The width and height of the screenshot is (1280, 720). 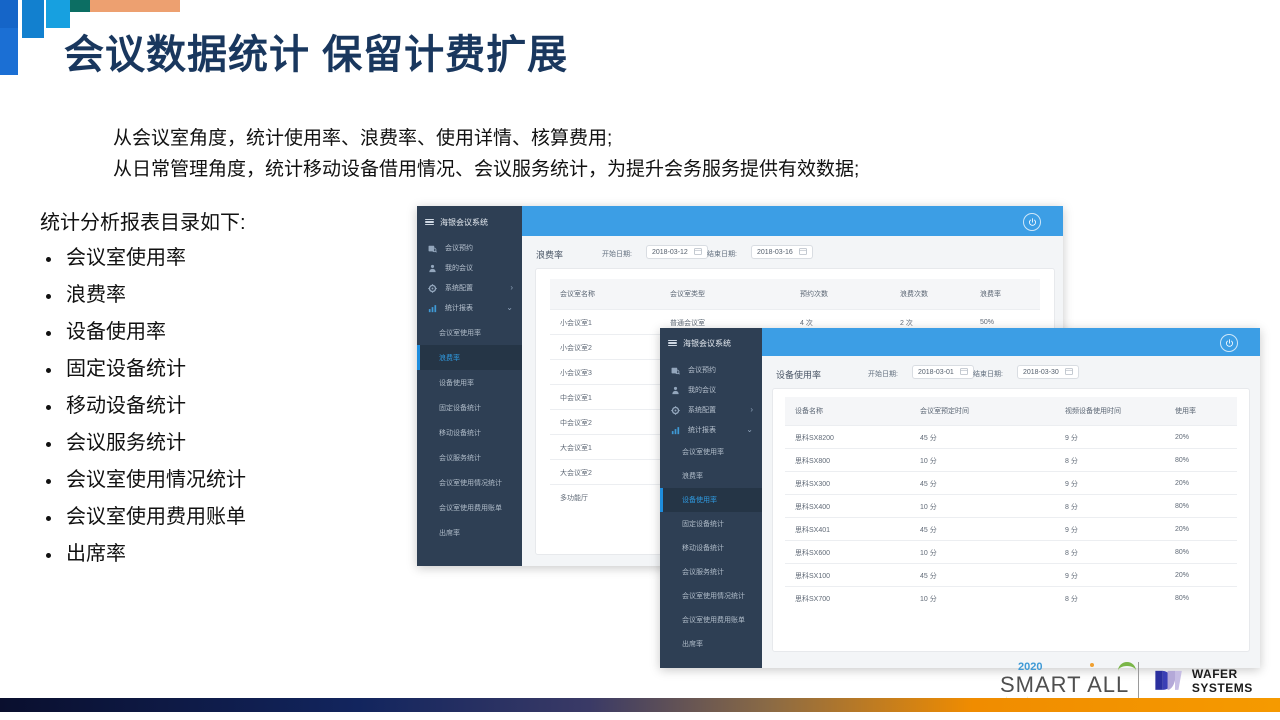 What do you see at coordinates (640, 705) in the screenshot?
I see `footer-gradient-bar` at bounding box center [640, 705].